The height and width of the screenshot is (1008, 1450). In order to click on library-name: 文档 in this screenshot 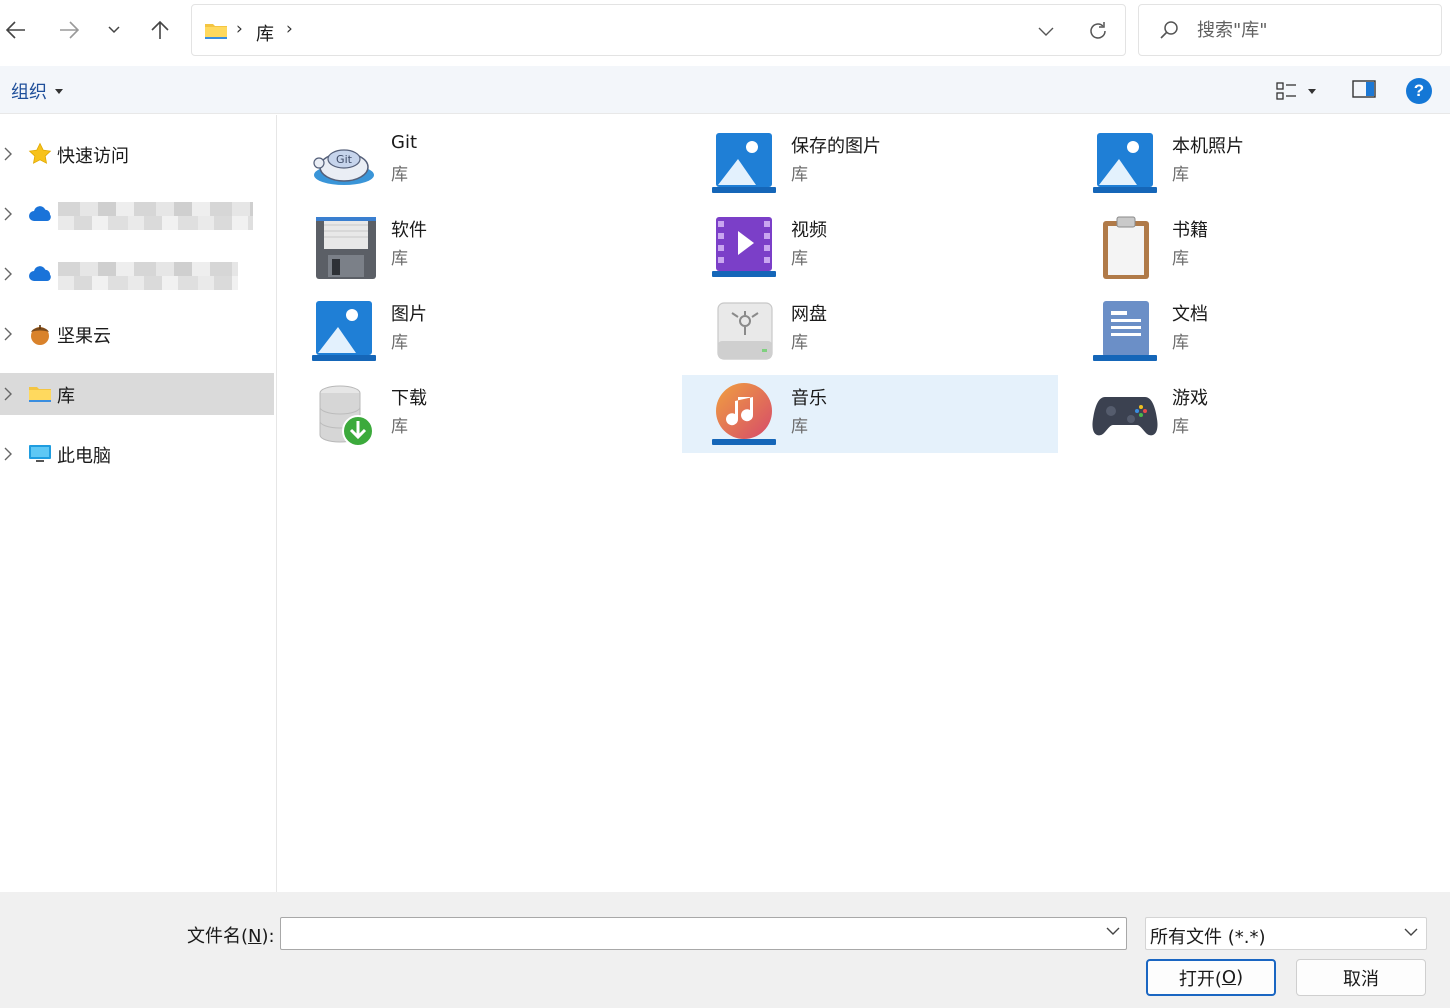, I will do `click(1190, 314)`.